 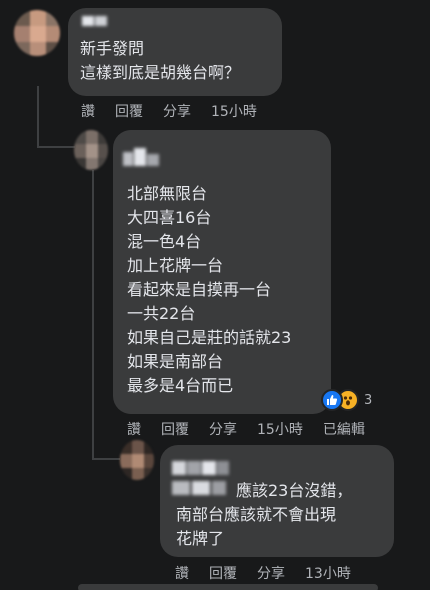 What do you see at coordinates (332, 400) in the screenshot?
I see `like-icon` at bounding box center [332, 400].